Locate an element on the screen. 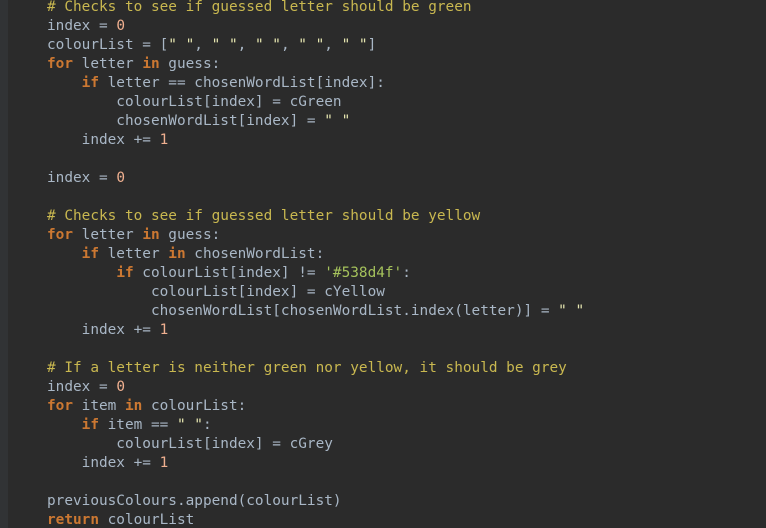  code-line: if letter in chosenWordList: is located at coordinates (315, 254).